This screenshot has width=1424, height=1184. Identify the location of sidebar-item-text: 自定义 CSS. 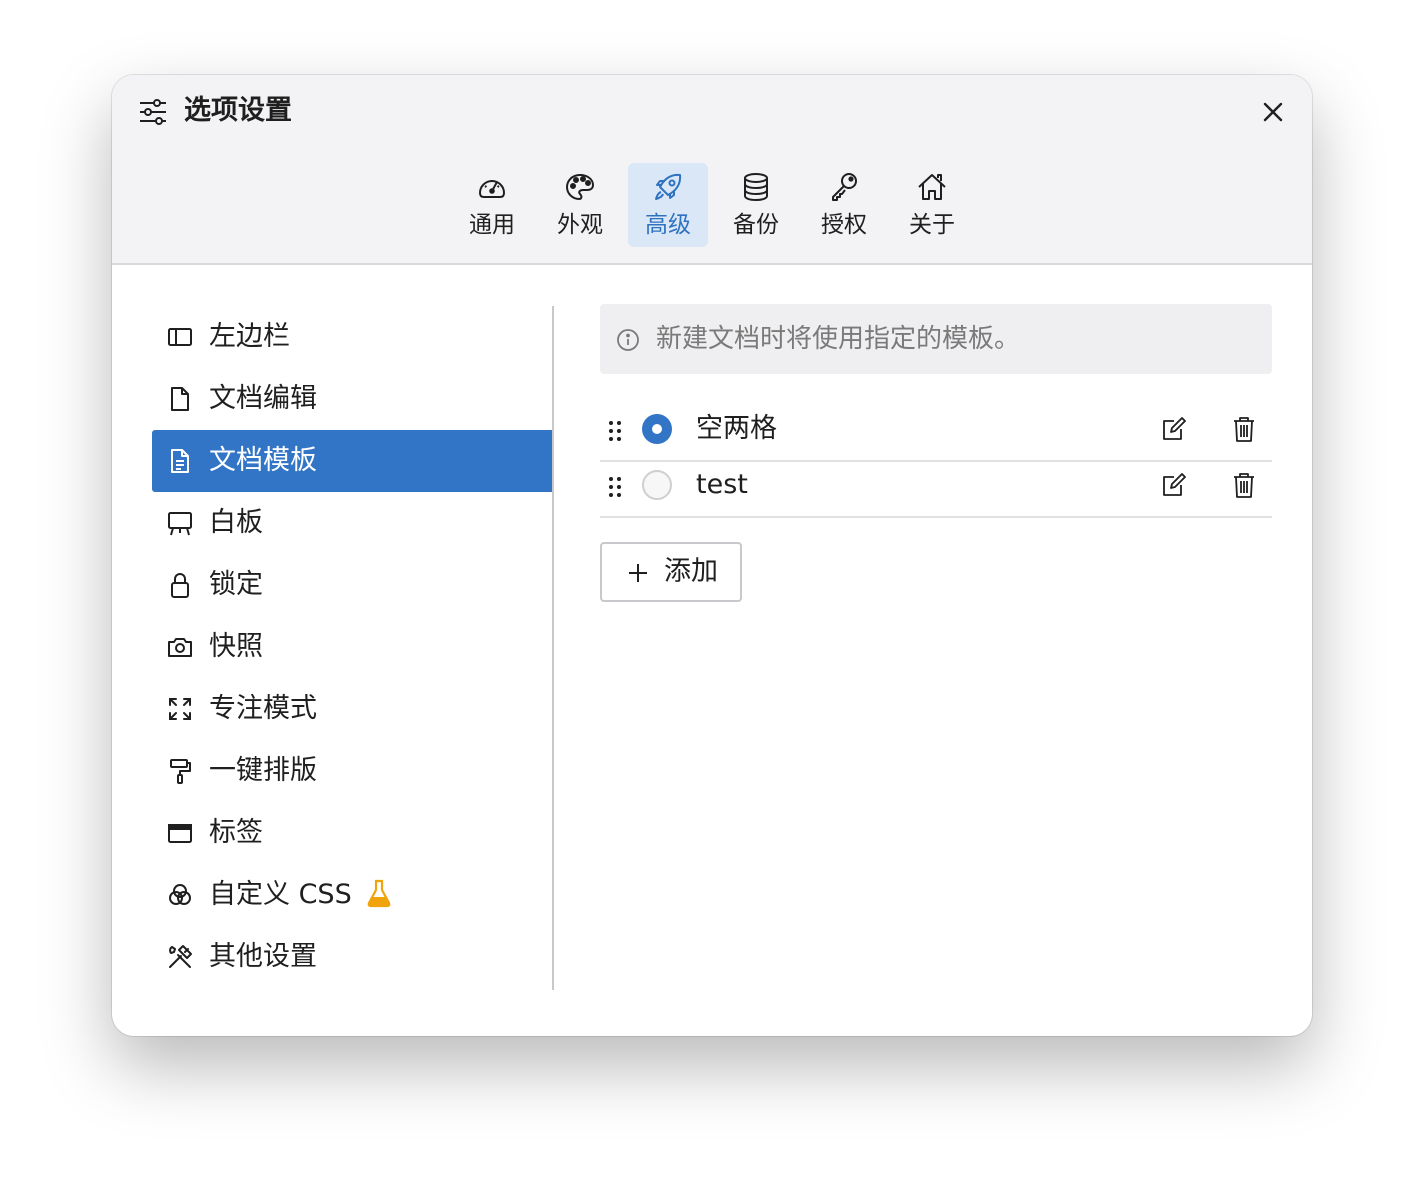
(280, 894).